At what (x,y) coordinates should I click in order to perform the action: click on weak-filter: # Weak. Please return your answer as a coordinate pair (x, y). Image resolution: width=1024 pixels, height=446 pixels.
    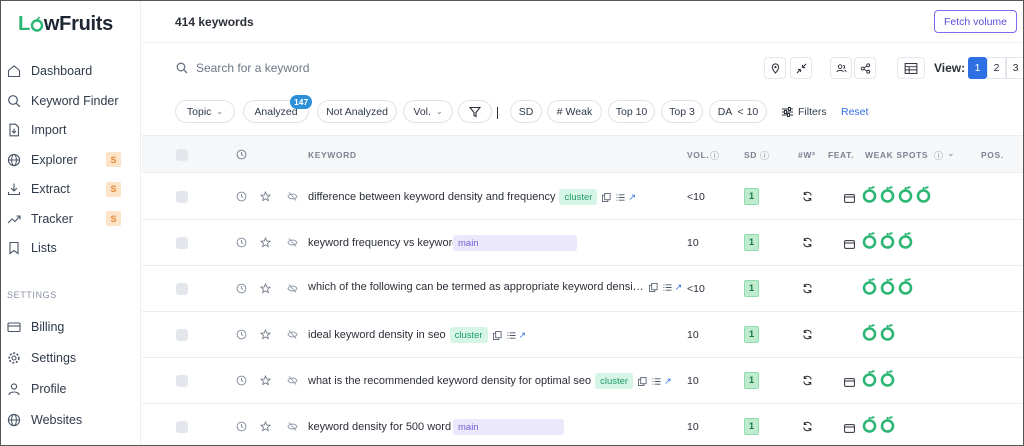
    Looking at the image, I should click on (574, 111).